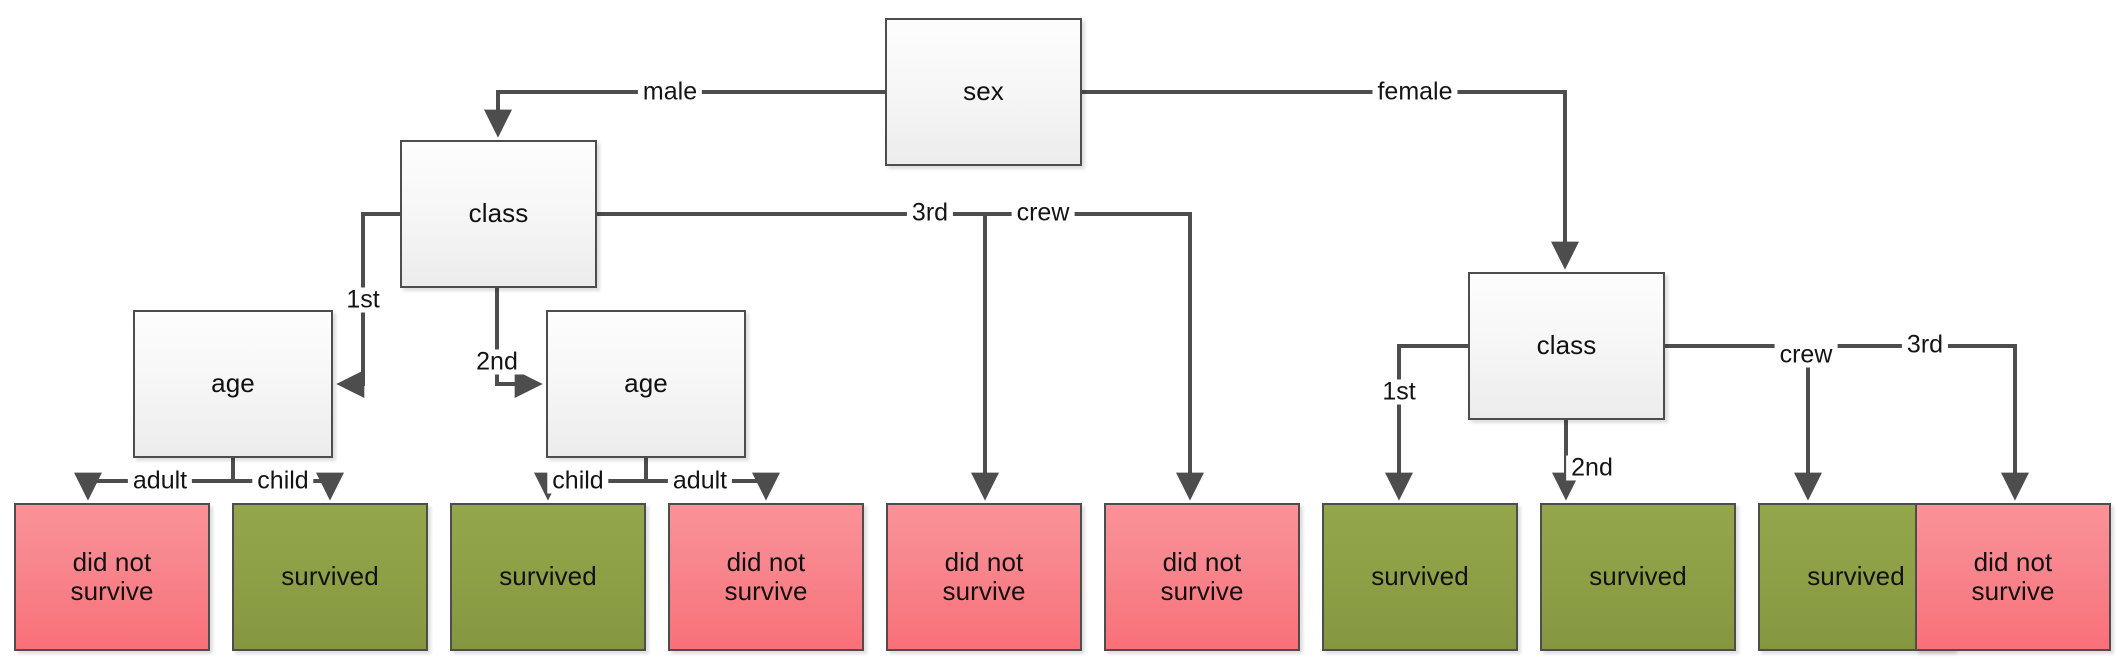 The width and height of the screenshot is (2126, 664). I want to click on node-age-male-second-class: age, so click(646, 384).